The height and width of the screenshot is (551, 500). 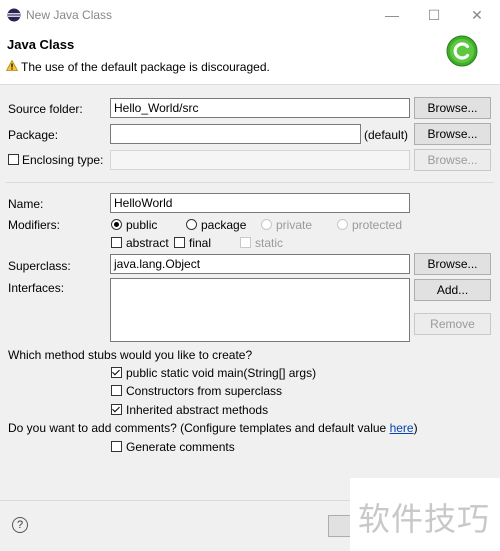 What do you see at coordinates (200, 243) in the screenshot?
I see `final-label: final` at bounding box center [200, 243].